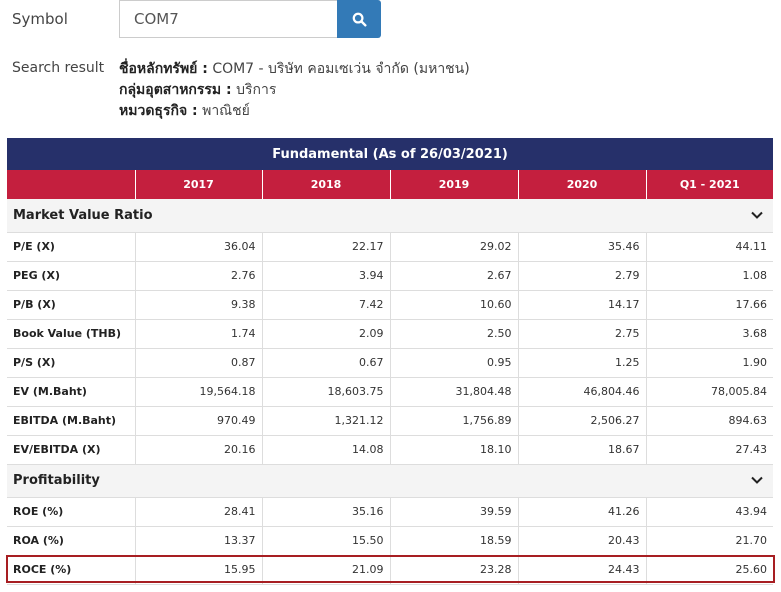  I want to click on industry-line: กลุ่มอุตสาหกรรม : บริการ, so click(294, 90).